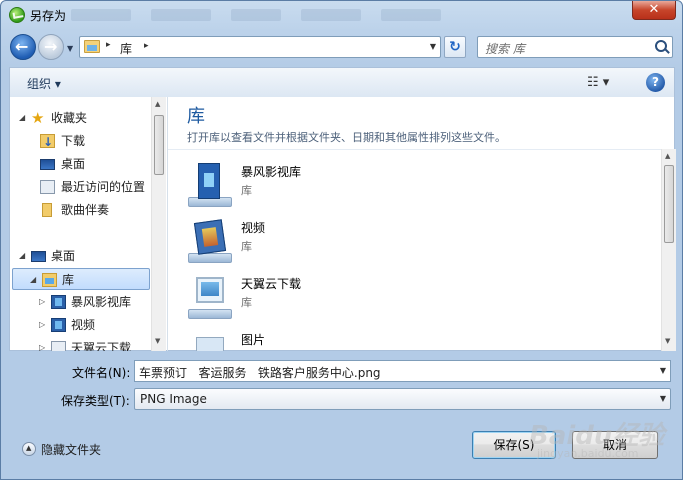 This screenshot has height=480, width=683. I want to click on nav-item-label: 库, so click(68, 280).